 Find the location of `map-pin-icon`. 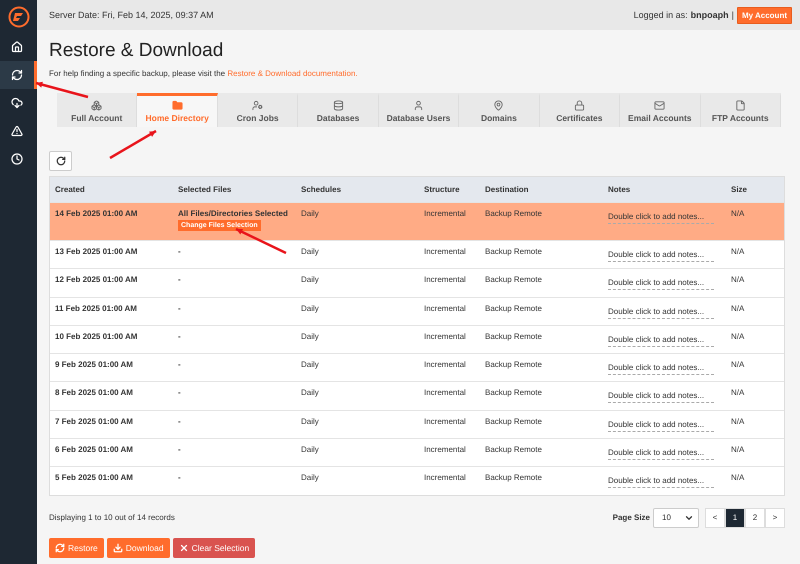

map-pin-icon is located at coordinates (498, 105).